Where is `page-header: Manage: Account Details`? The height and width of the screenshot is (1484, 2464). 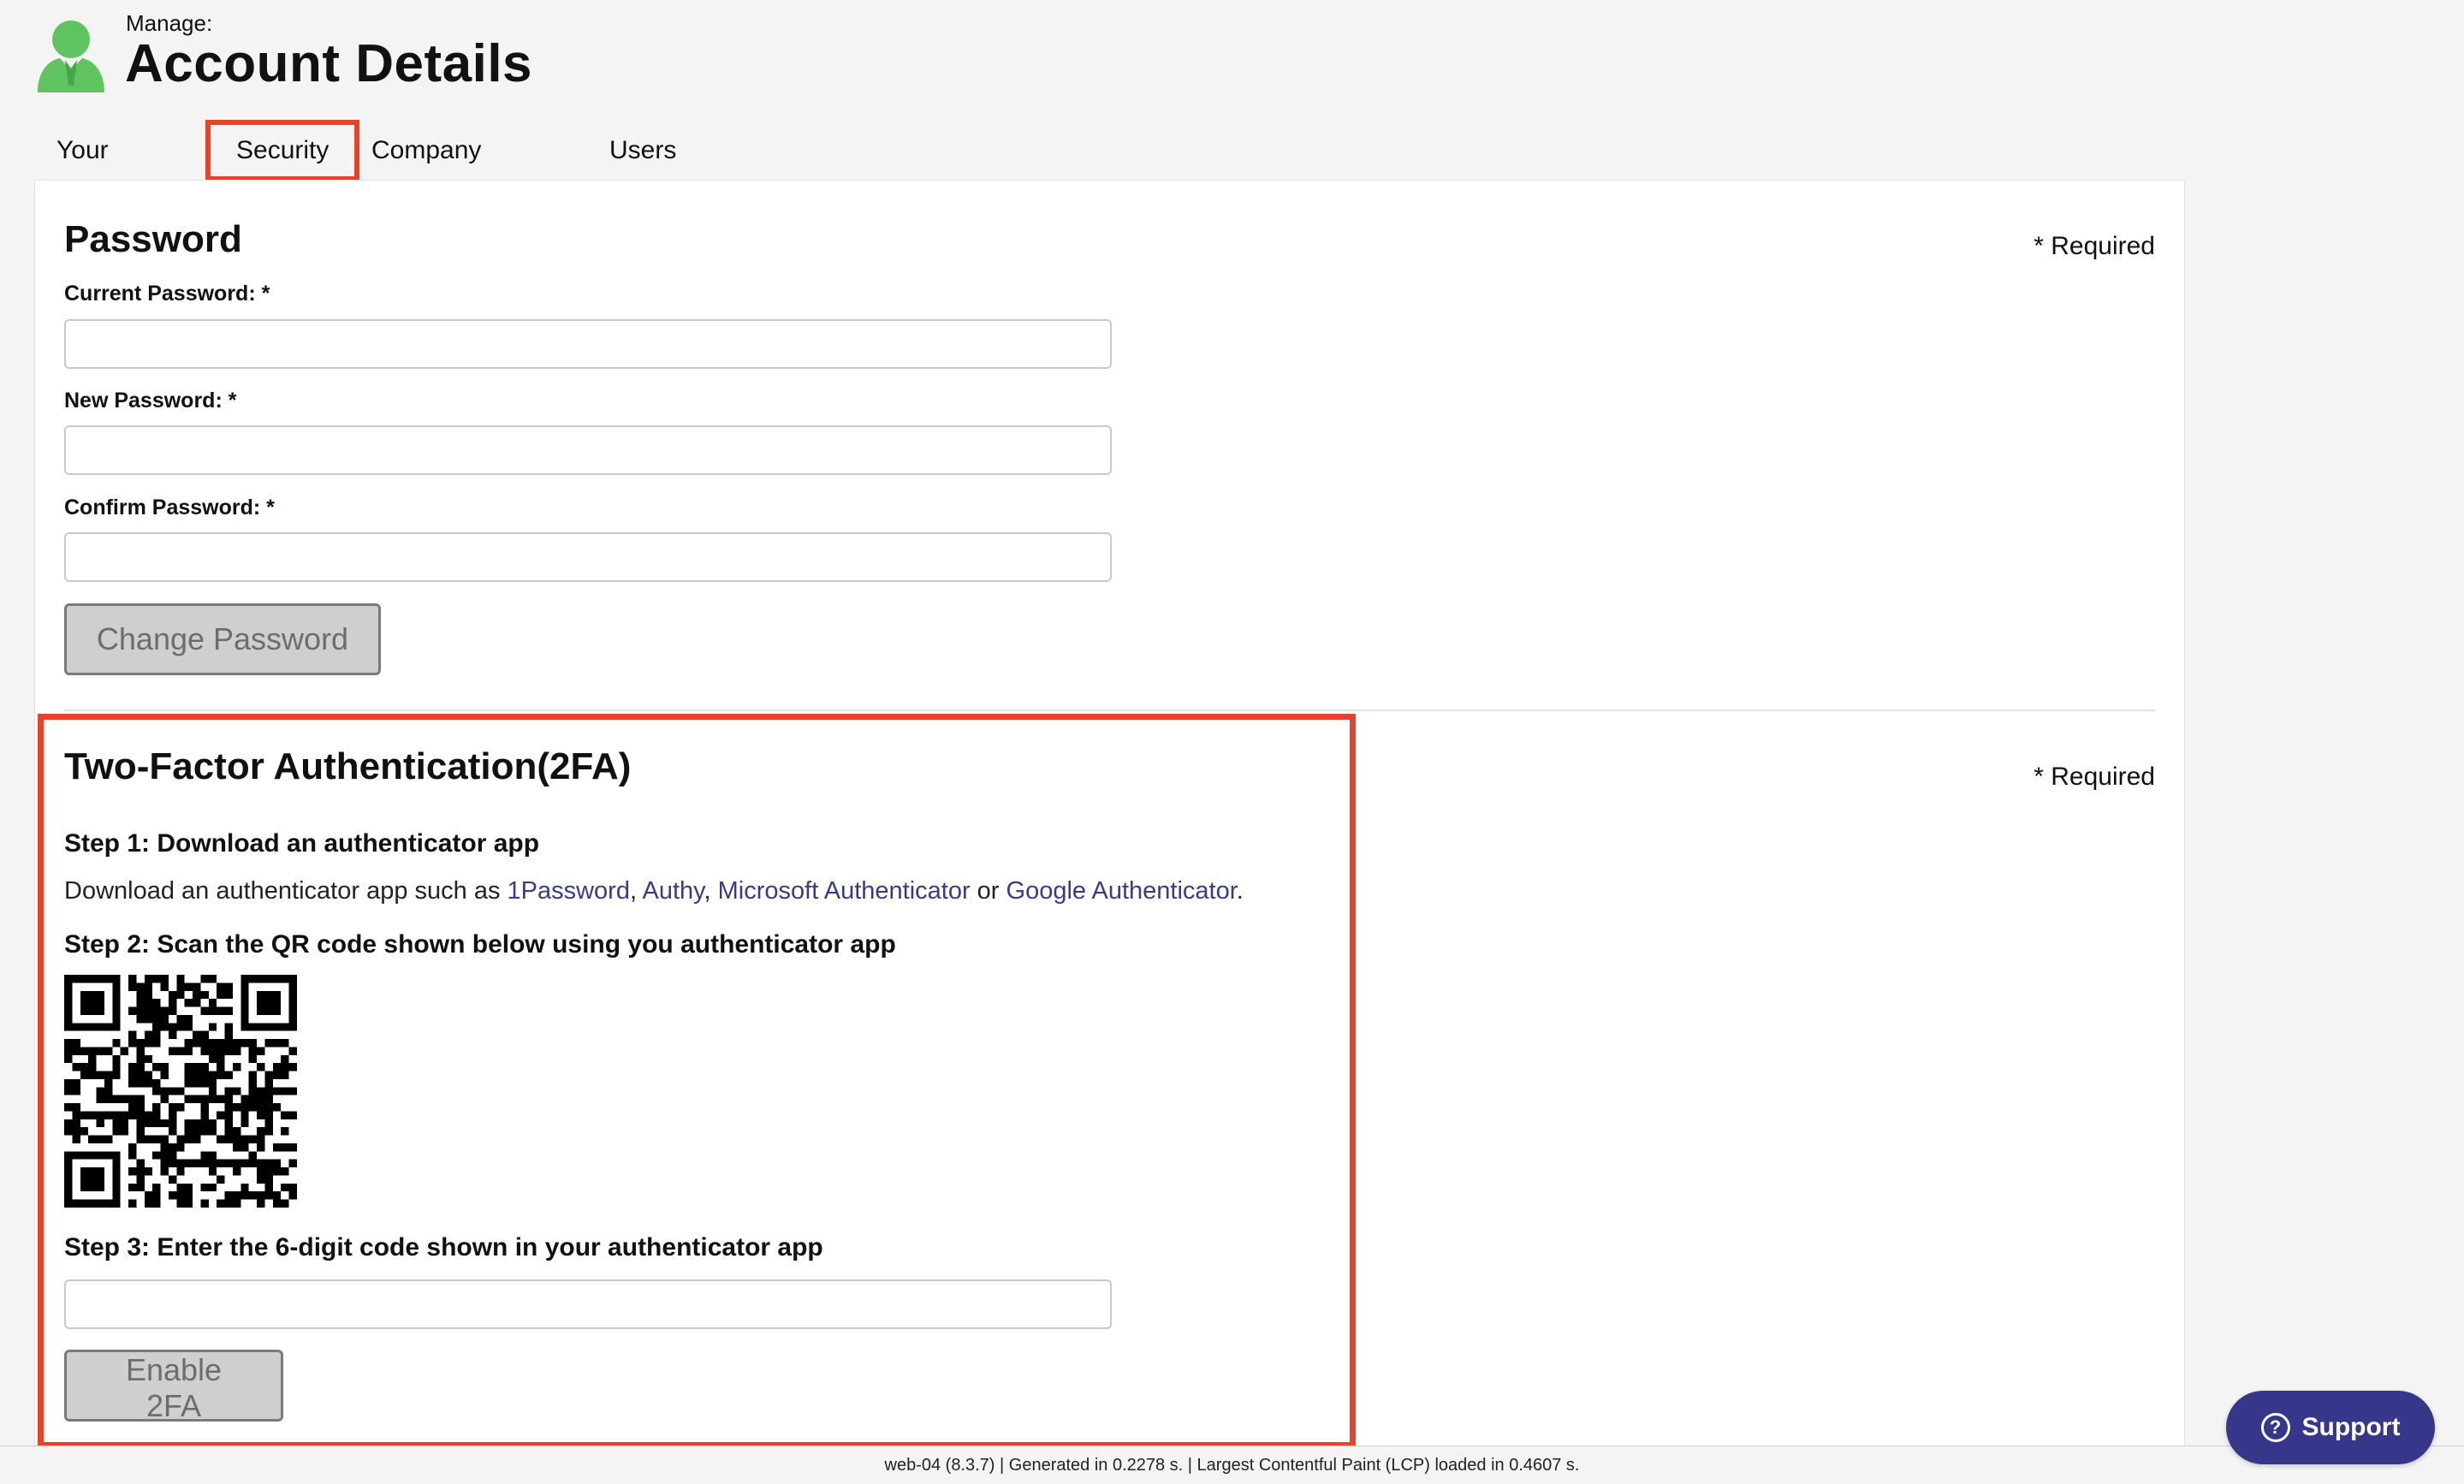
page-header: Manage: Account Details is located at coordinates (333, 53).